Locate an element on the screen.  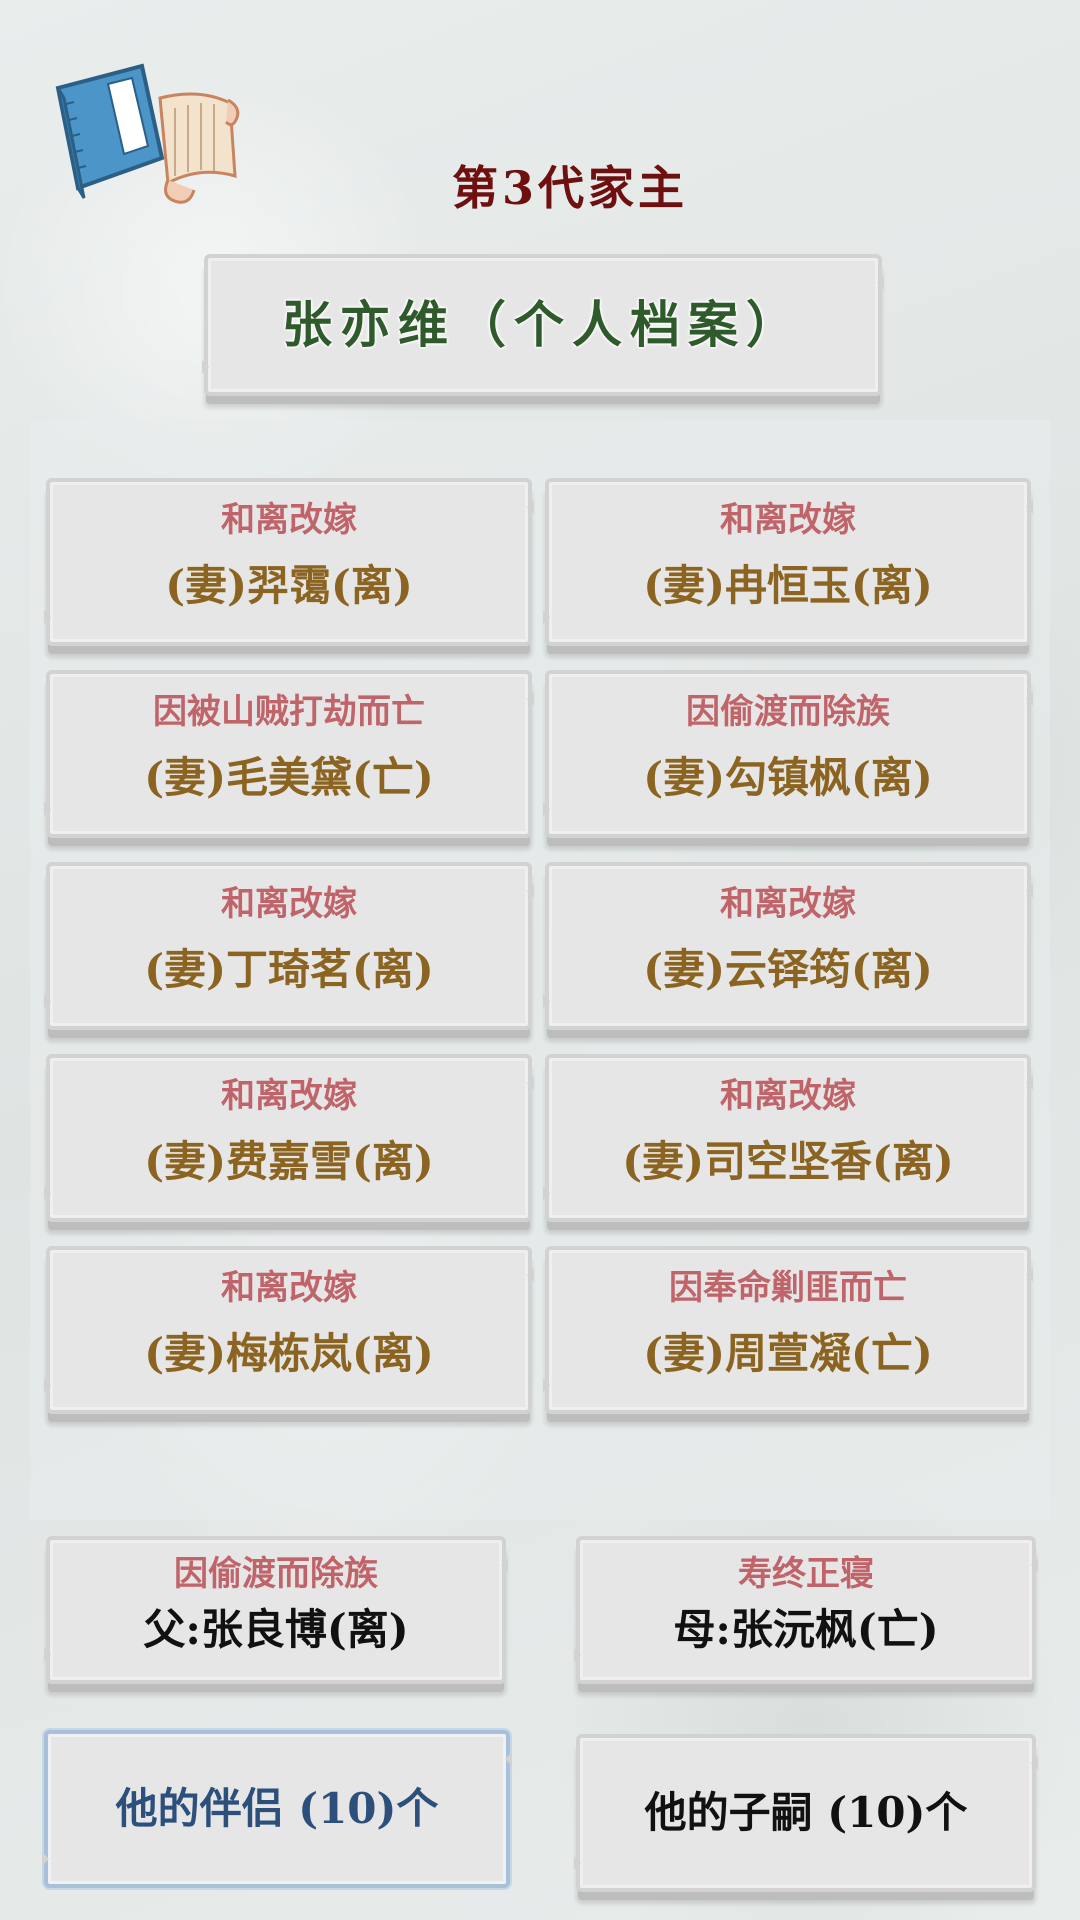
tab-children-label: 他的子嗣 (10)个 is located at coordinates (806, 1812).